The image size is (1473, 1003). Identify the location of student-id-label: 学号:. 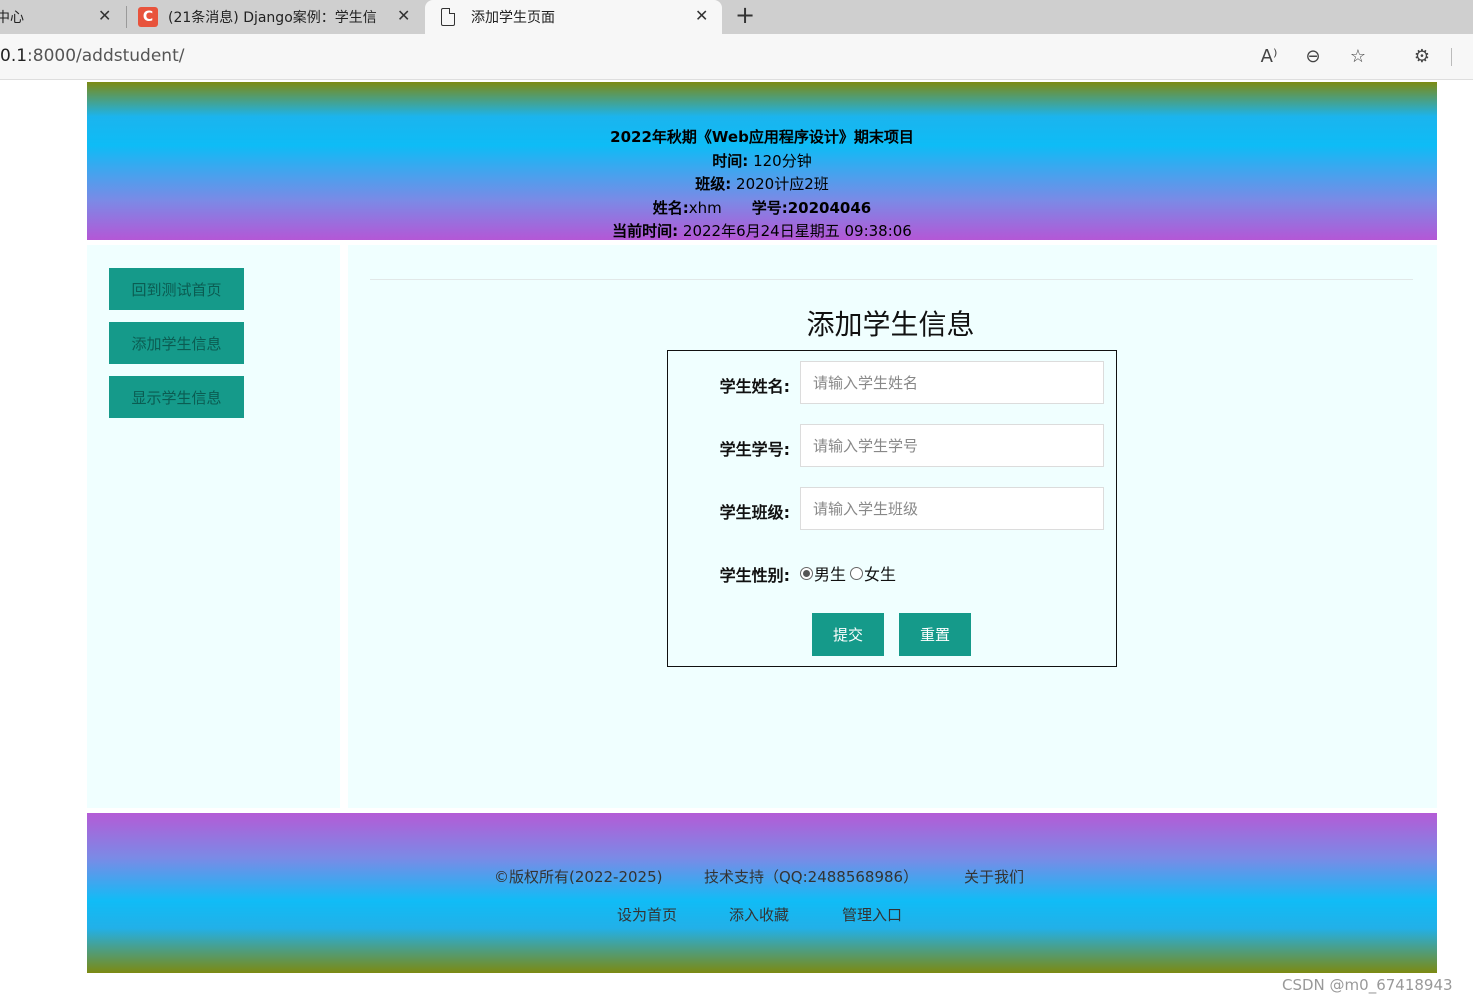
(769, 207).